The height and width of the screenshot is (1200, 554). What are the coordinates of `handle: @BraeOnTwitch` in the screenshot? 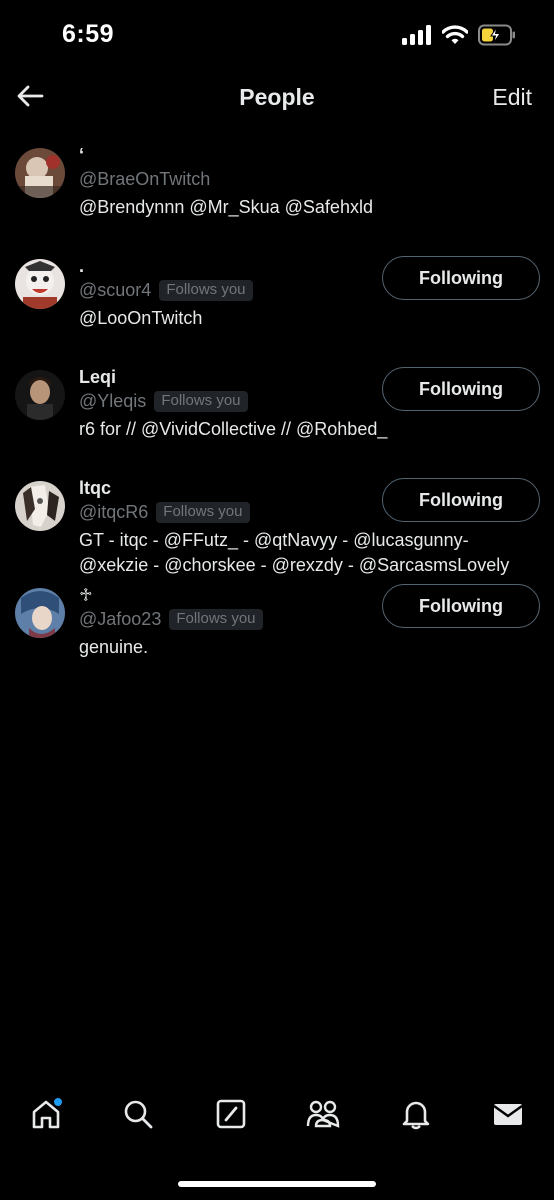 It's located at (144, 179).